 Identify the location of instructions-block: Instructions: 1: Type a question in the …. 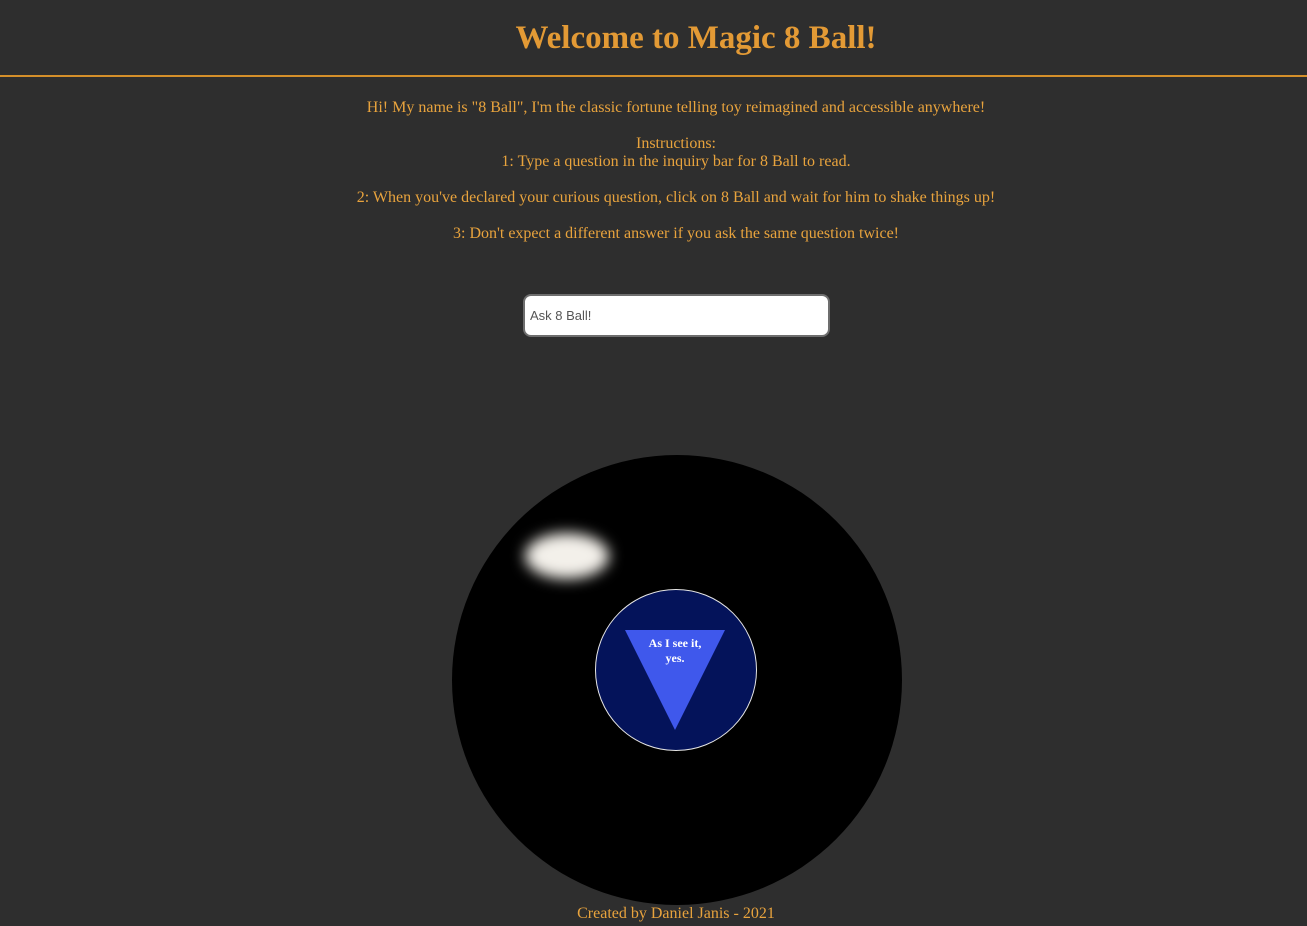
(653, 153).